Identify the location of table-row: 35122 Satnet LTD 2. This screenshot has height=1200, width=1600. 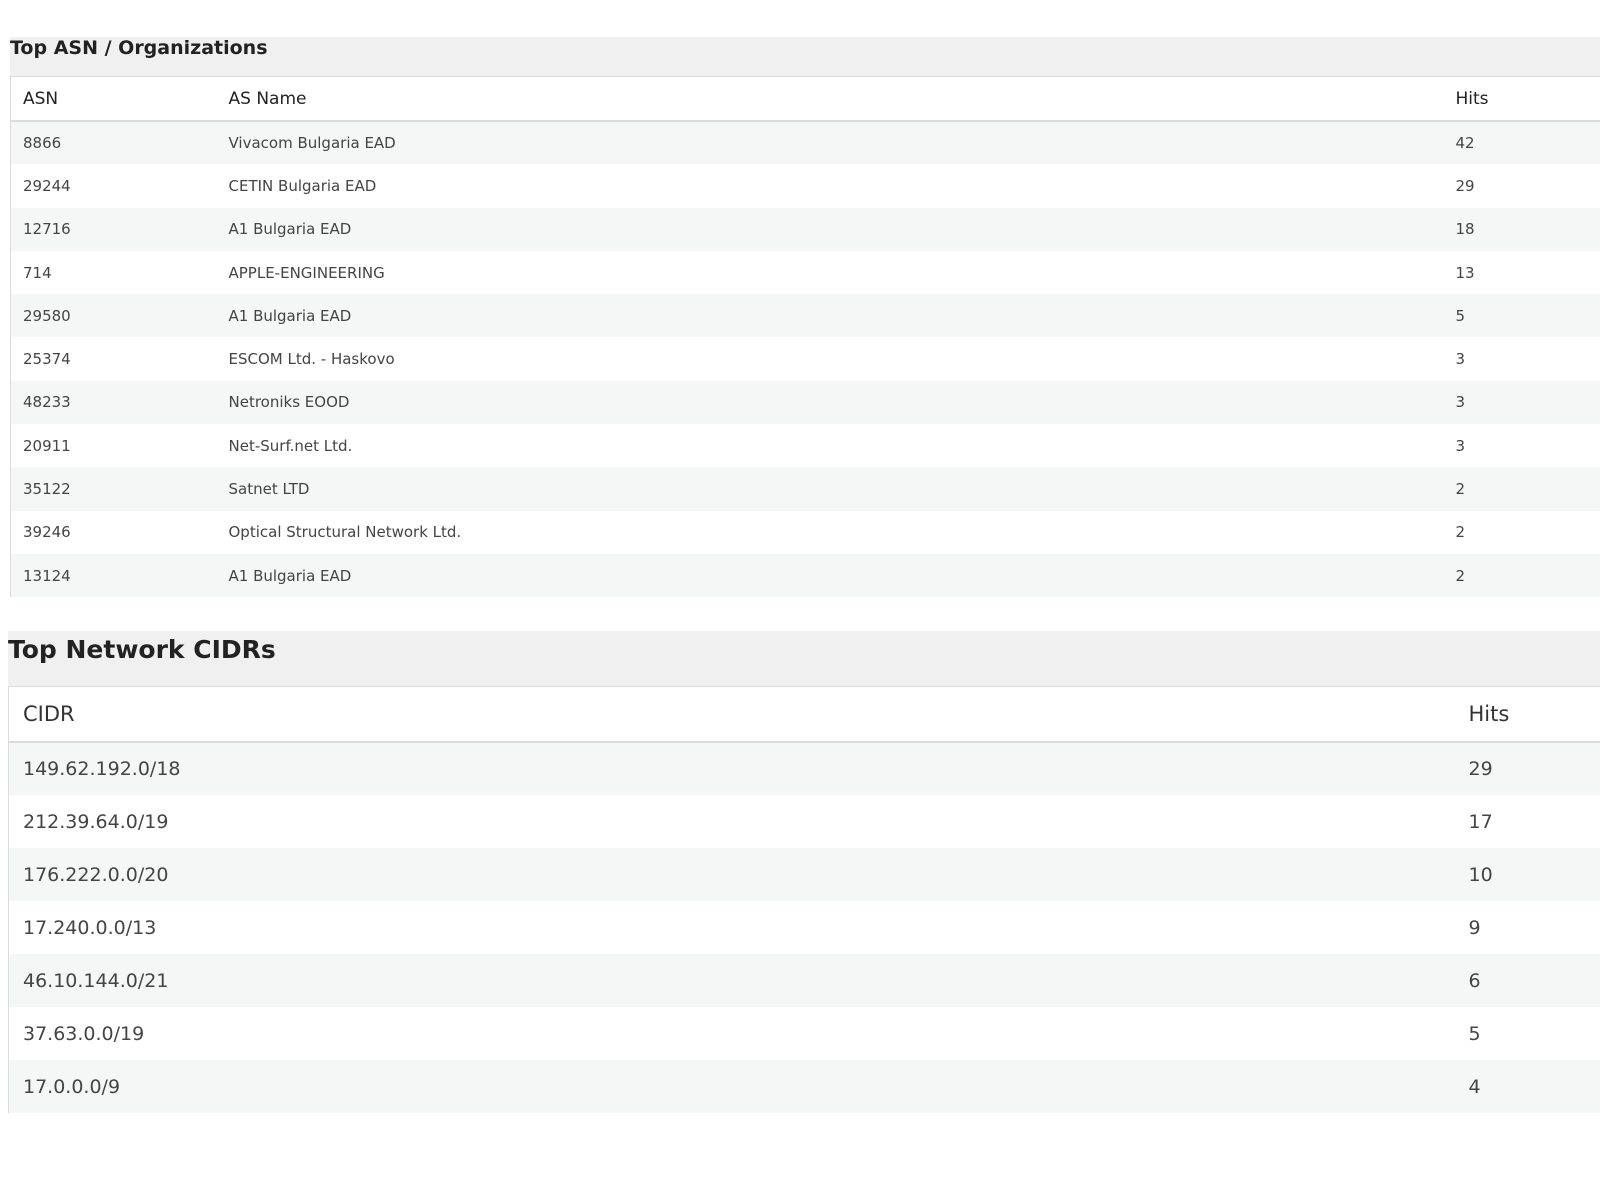
(805, 489).